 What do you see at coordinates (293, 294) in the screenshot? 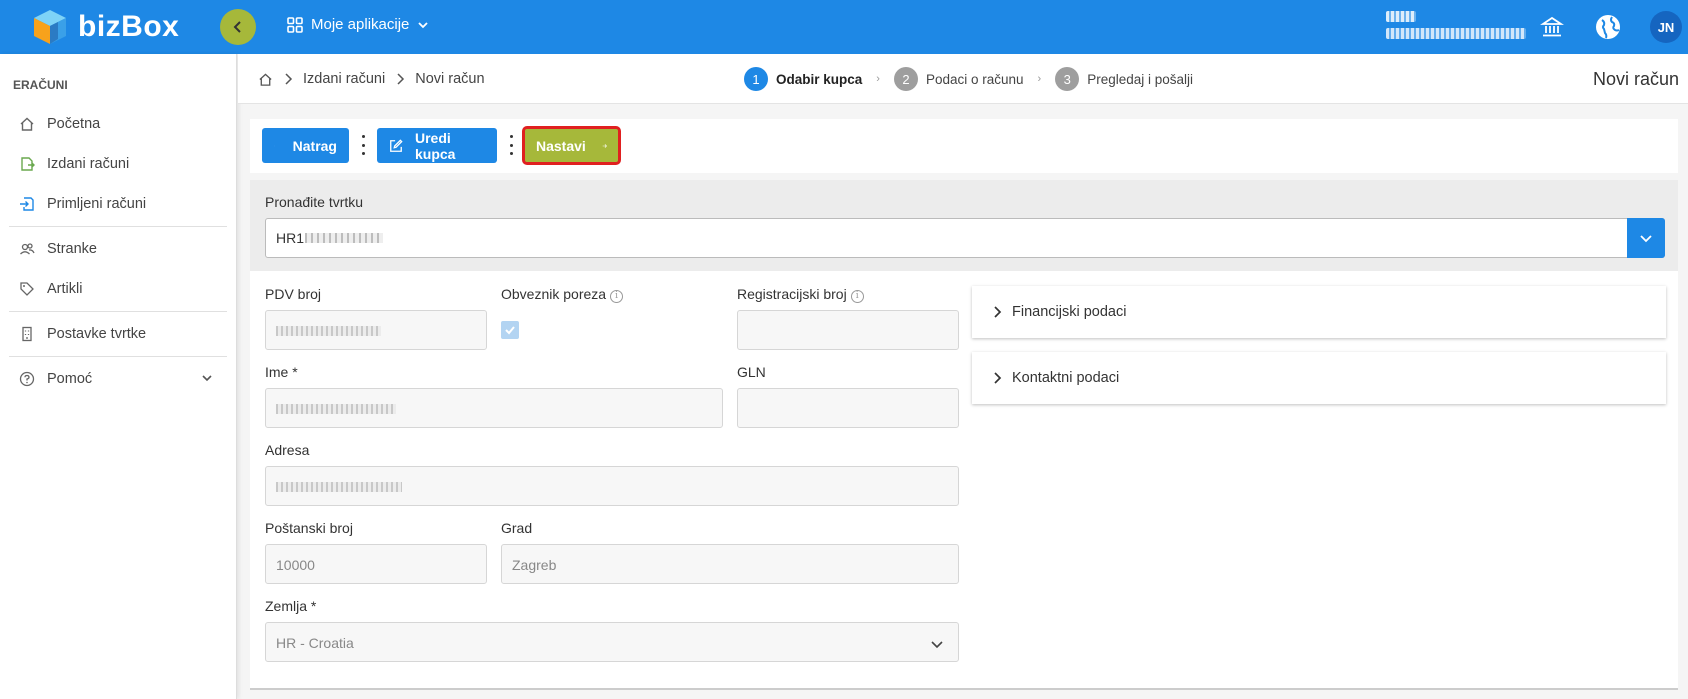
I see `pdv-label: PDV broj` at bounding box center [293, 294].